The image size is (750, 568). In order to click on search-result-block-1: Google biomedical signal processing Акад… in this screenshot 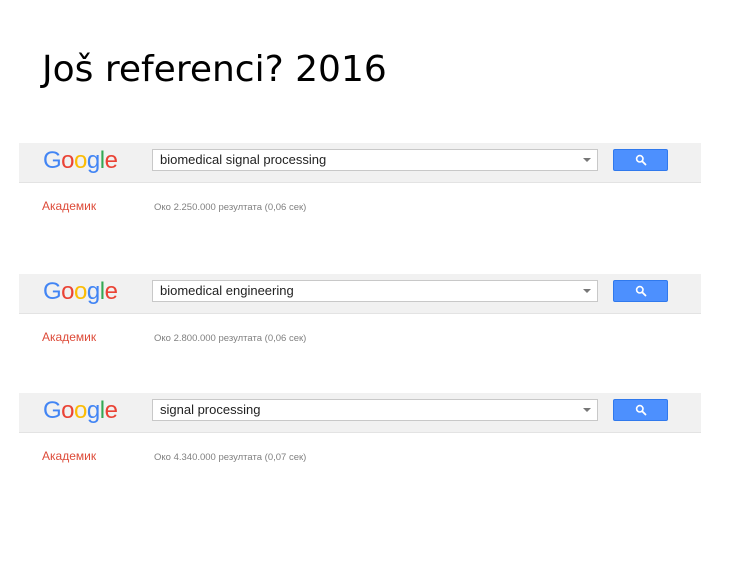, I will do `click(360, 188)`.